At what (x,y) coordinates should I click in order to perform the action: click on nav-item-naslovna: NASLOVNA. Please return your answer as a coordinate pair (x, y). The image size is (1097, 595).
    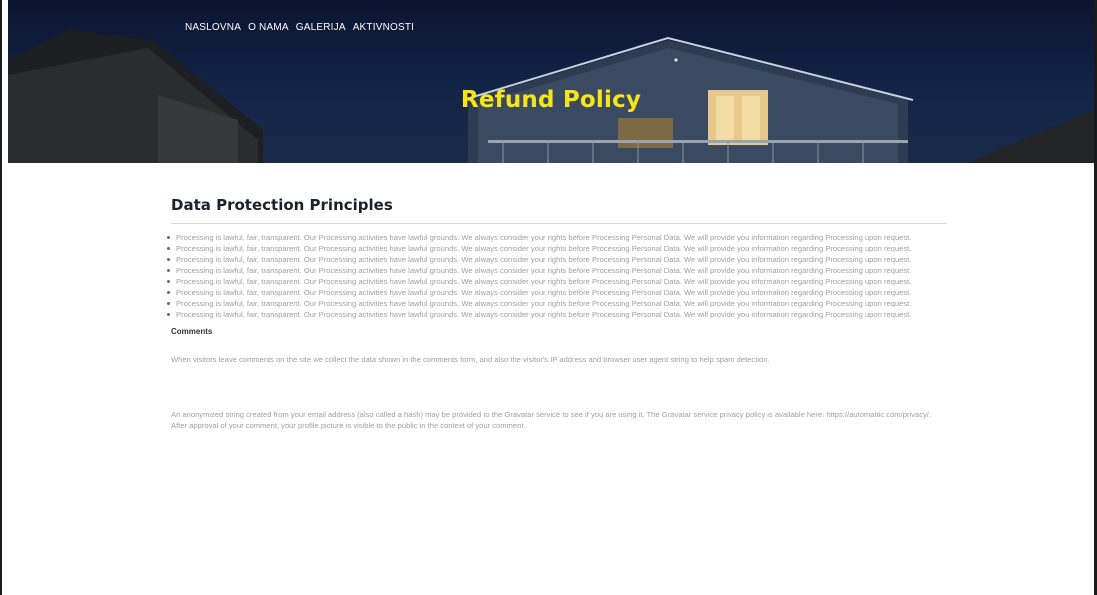
    Looking at the image, I should click on (213, 27).